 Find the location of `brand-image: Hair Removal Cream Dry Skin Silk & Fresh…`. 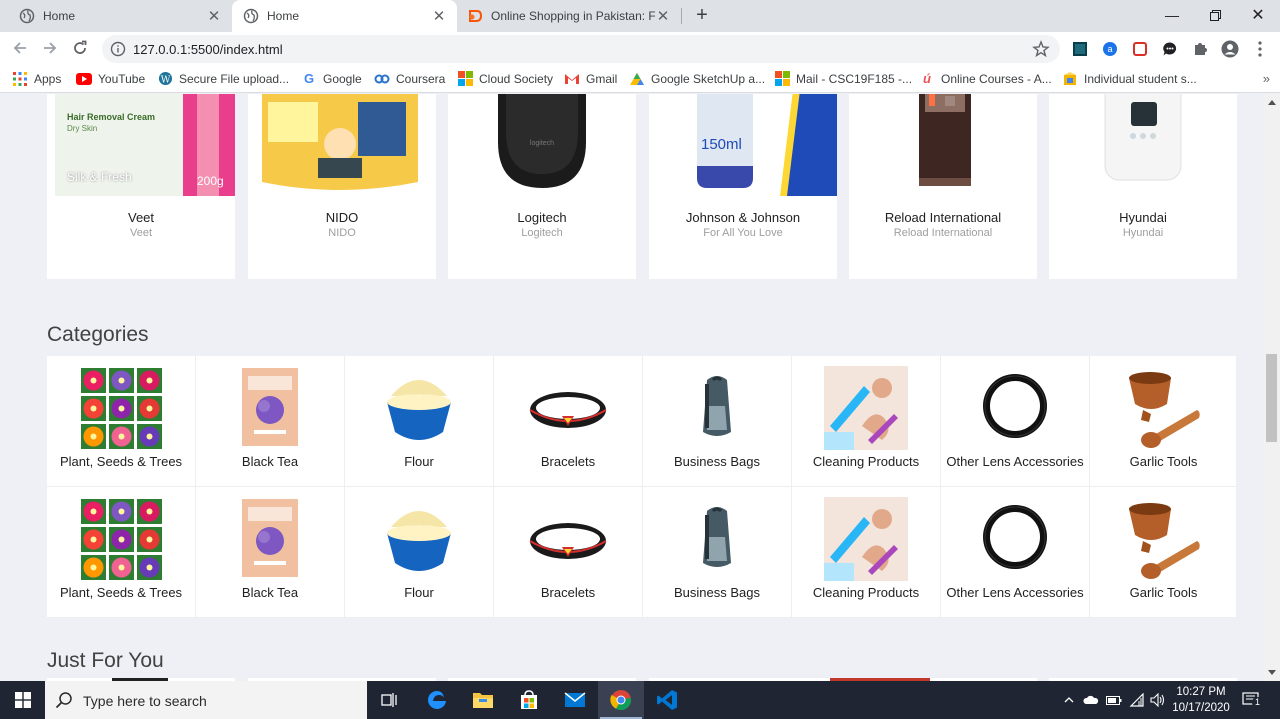

brand-image: Hair Removal Cream Dry Skin Silk & Fresh… is located at coordinates (141, 145).